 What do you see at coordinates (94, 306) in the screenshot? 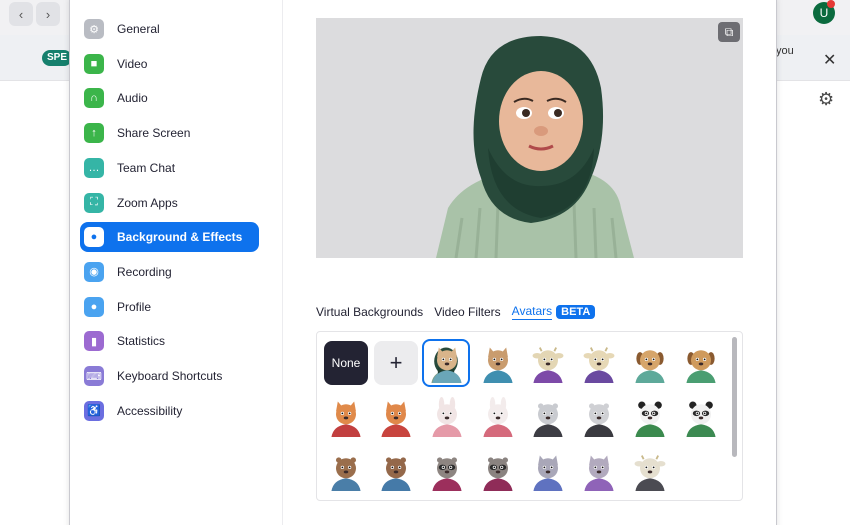
I see `profile-icon: ●` at bounding box center [94, 306].